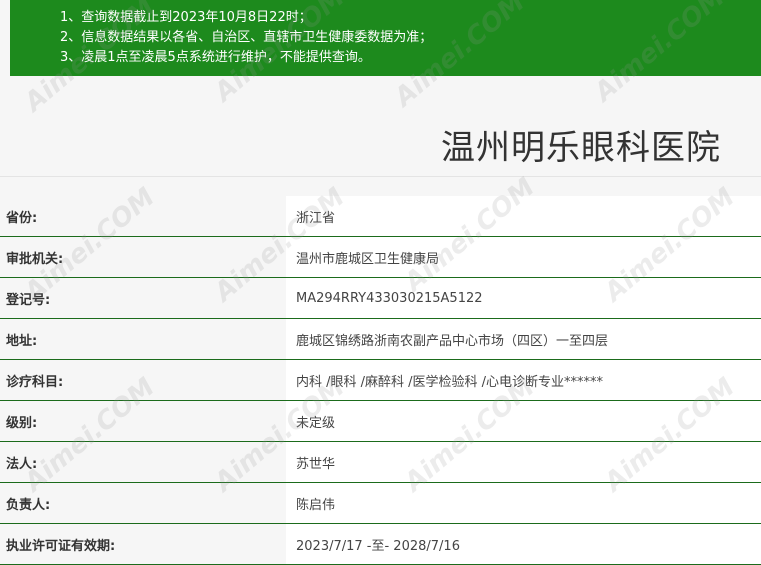 This screenshot has height=565, width=761. Describe the element at coordinates (523, 216) in the screenshot. I see `value-province: 浙江省` at that location.